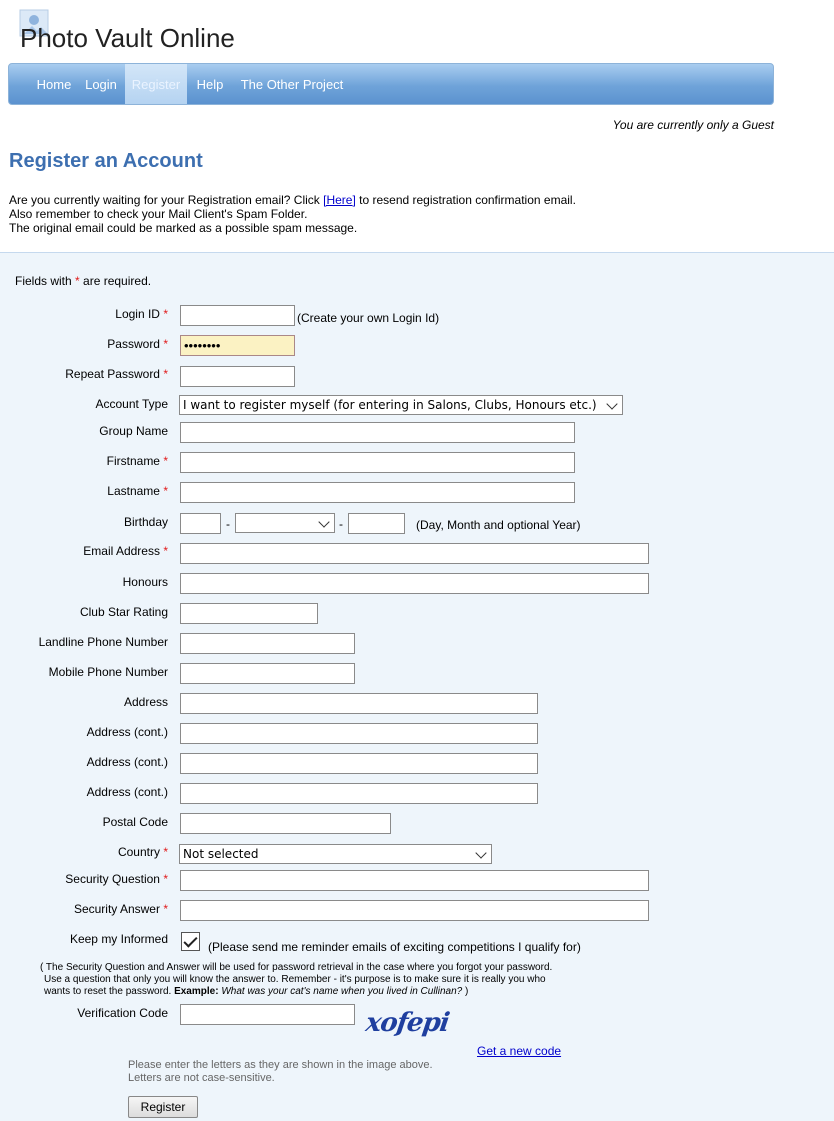 The width and height of the screenshot is (834, 1121). I want to click on email-label: Email Address *, so click(125, 551).